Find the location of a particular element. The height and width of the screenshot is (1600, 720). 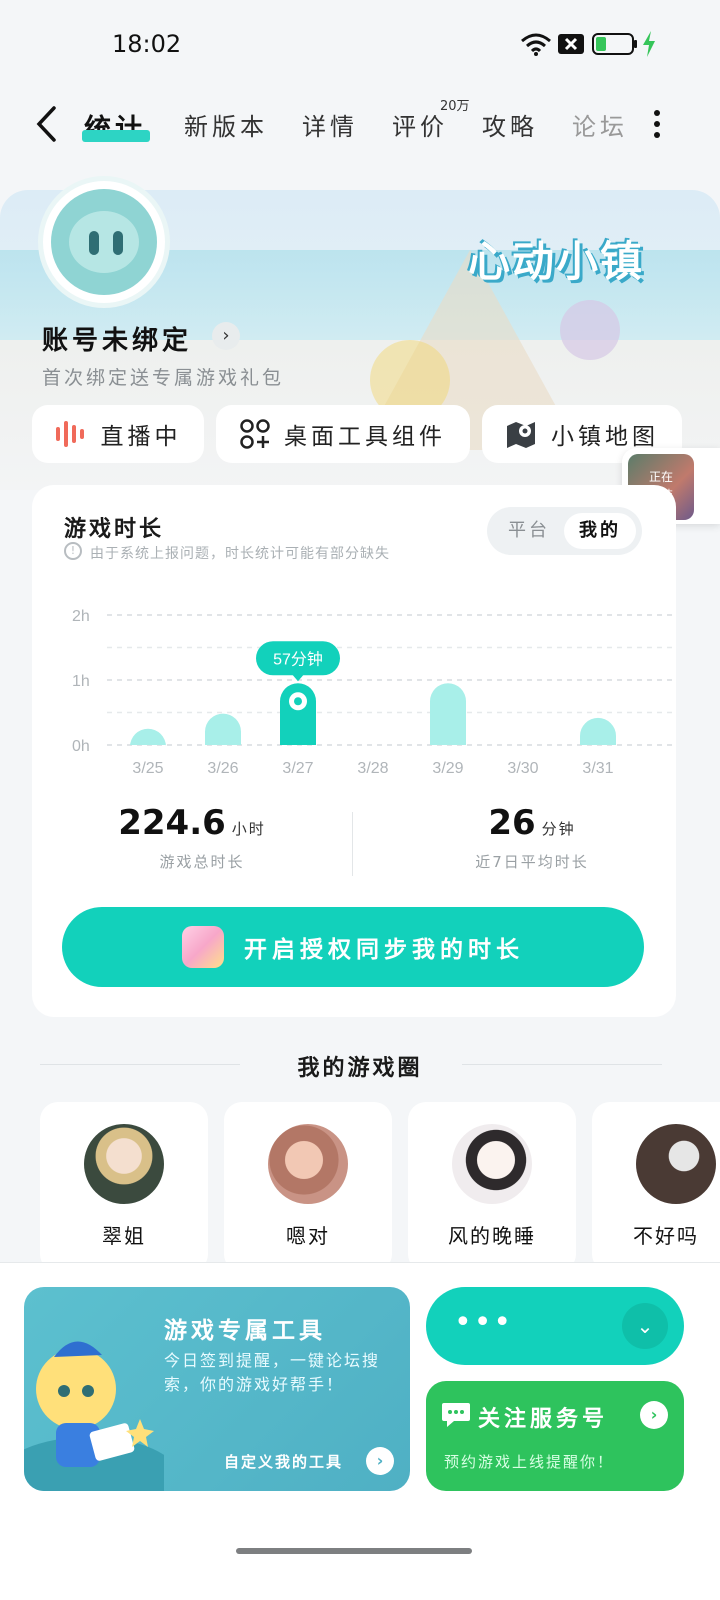

follow-description: 预约游戏上线提醒你！ is located at coordinates (529, 1462).